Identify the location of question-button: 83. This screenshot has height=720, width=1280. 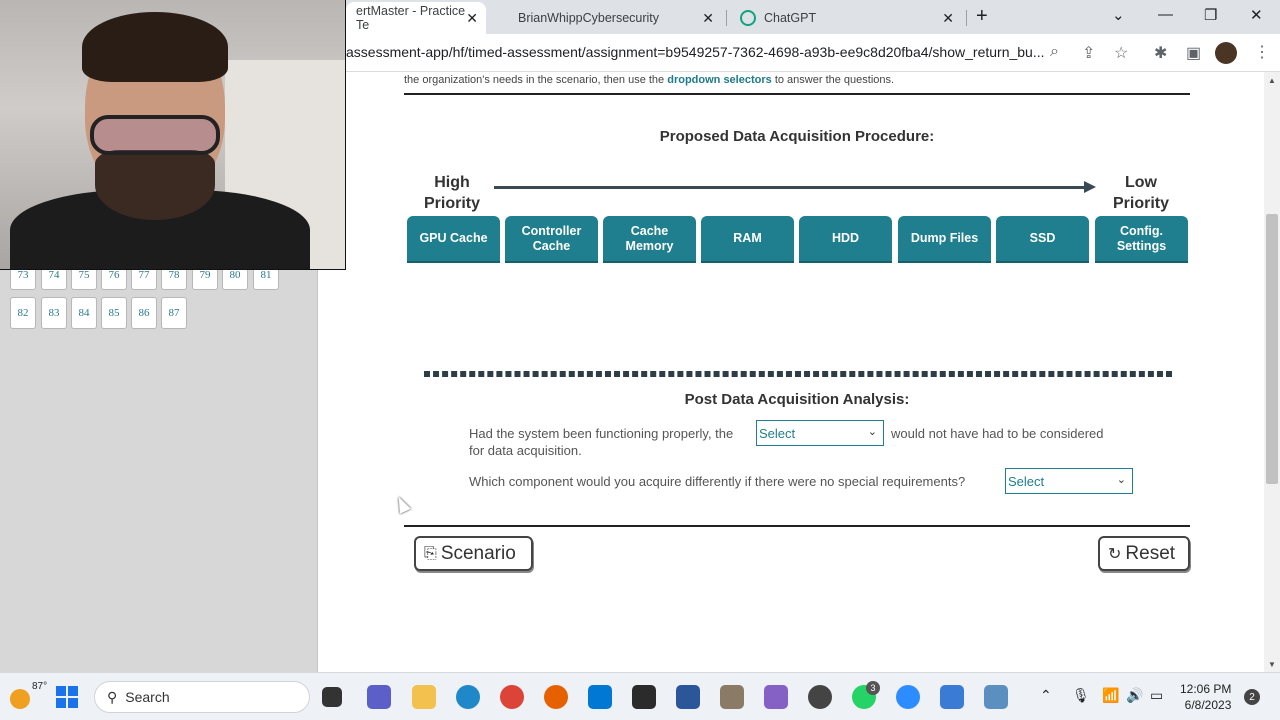
(54, 313).